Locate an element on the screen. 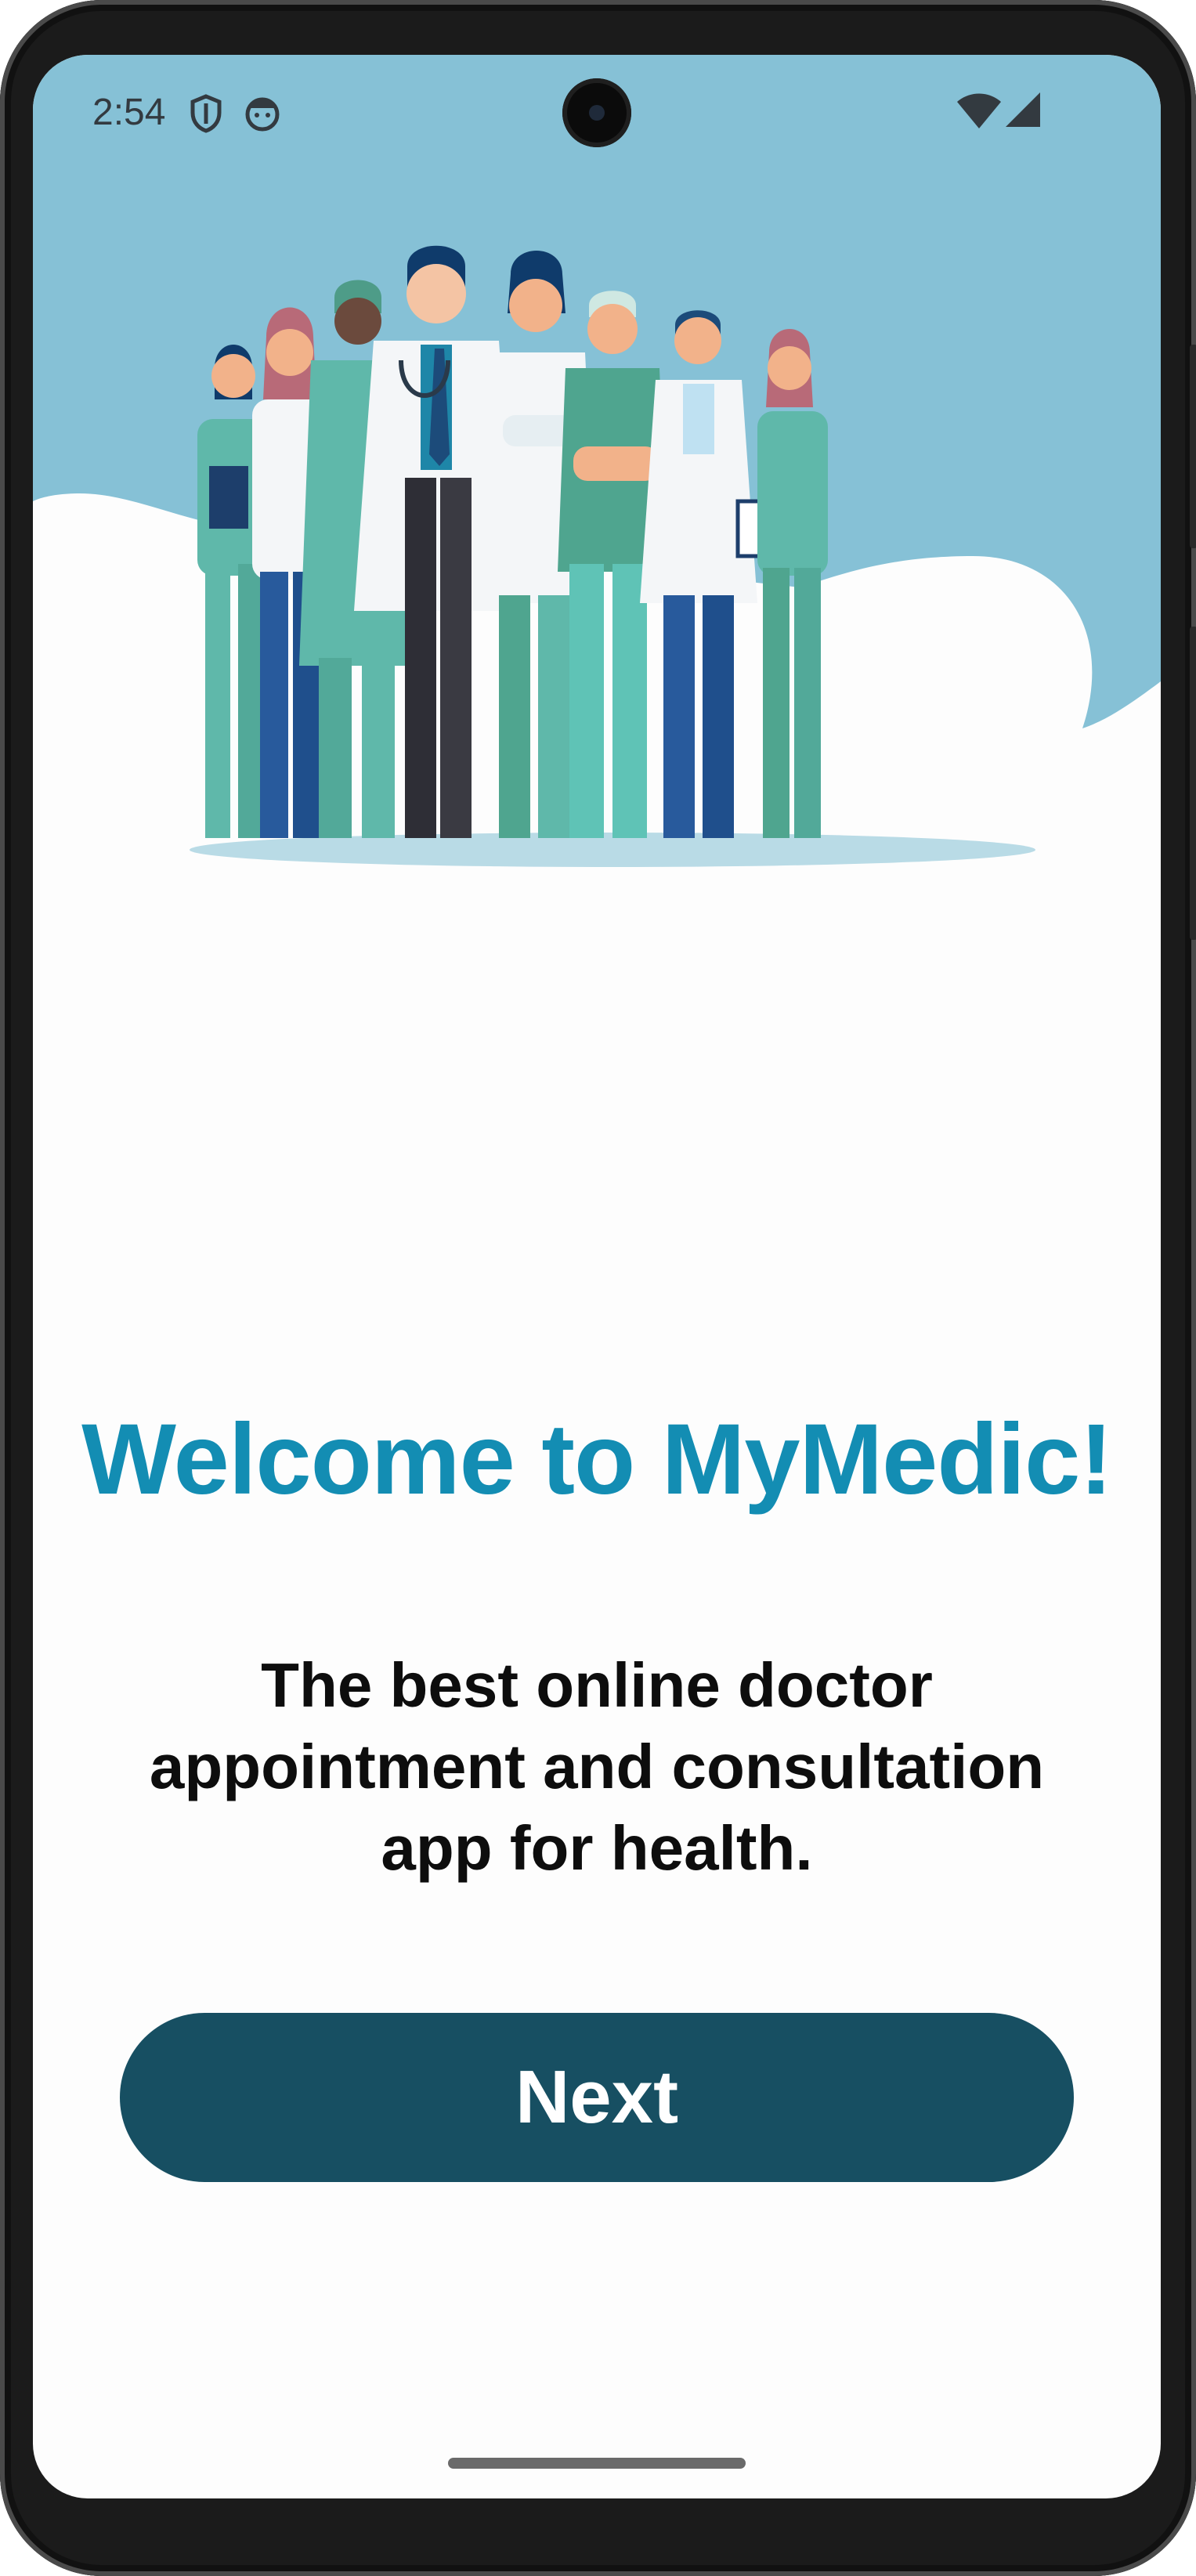  welcome-title: Welcome to MyMedic! is located at coordinates (597, 1460).